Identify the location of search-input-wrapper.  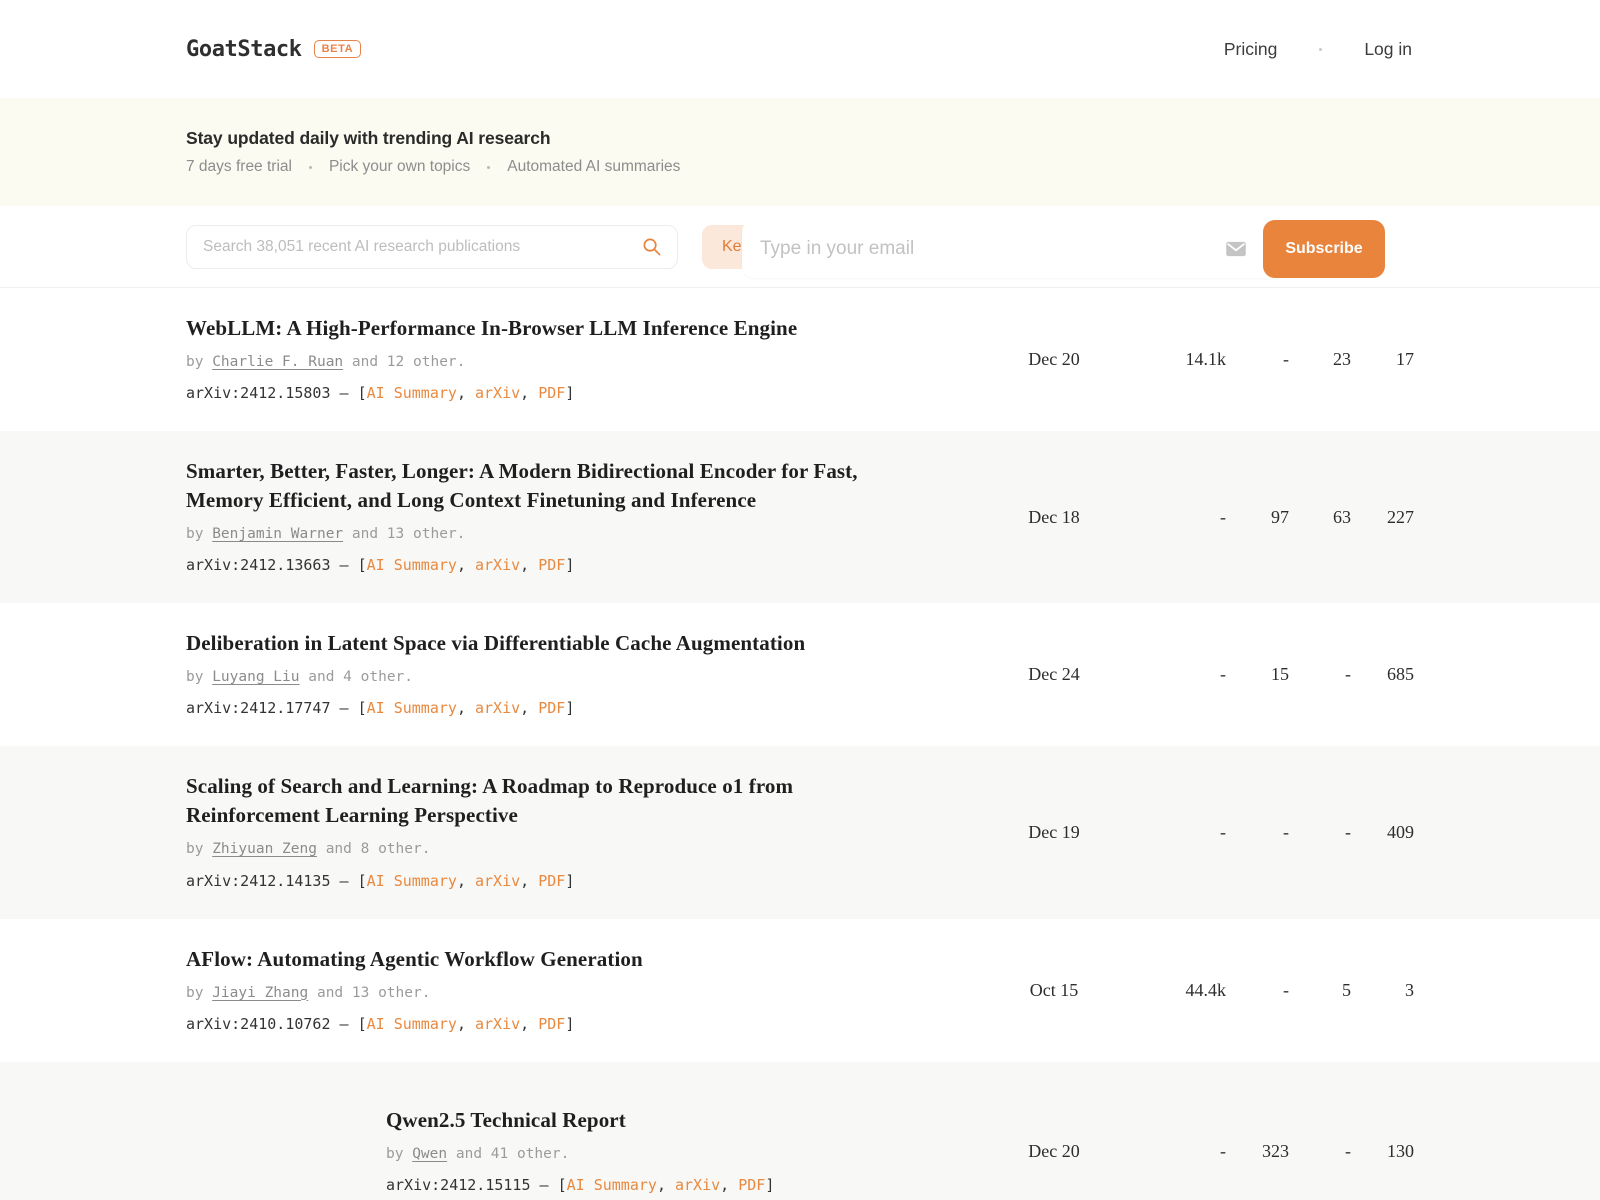
(432, 246).